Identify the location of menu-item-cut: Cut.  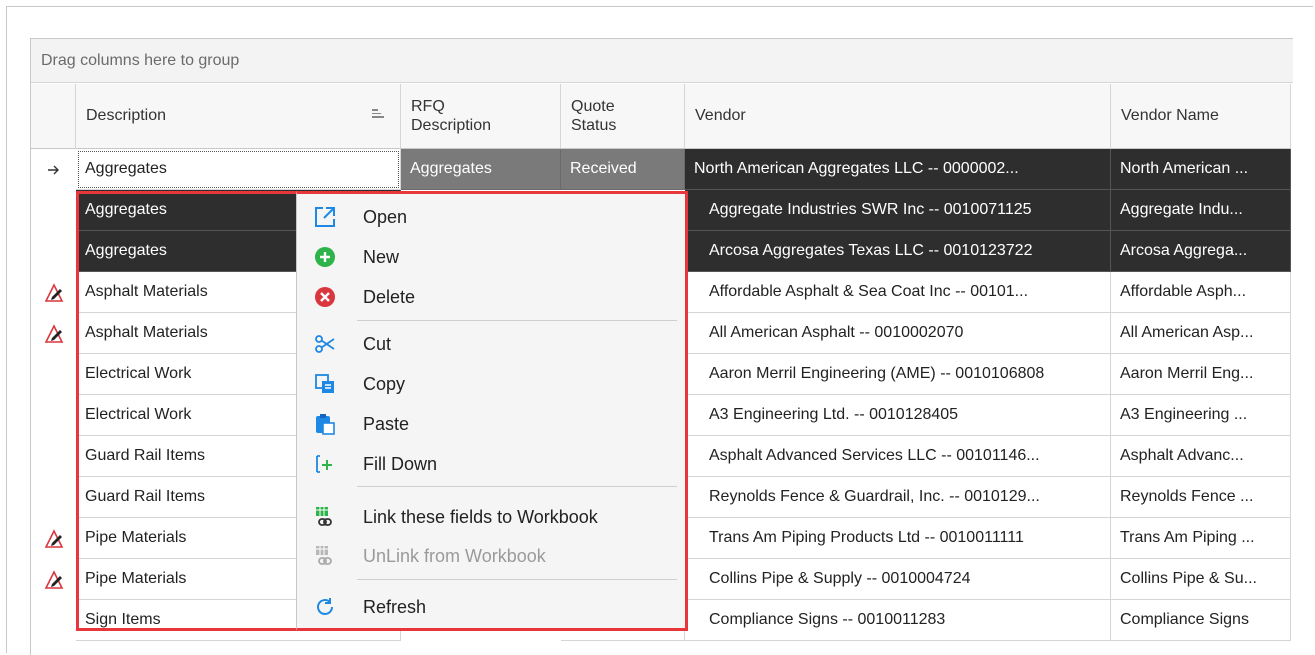
(491, 344).